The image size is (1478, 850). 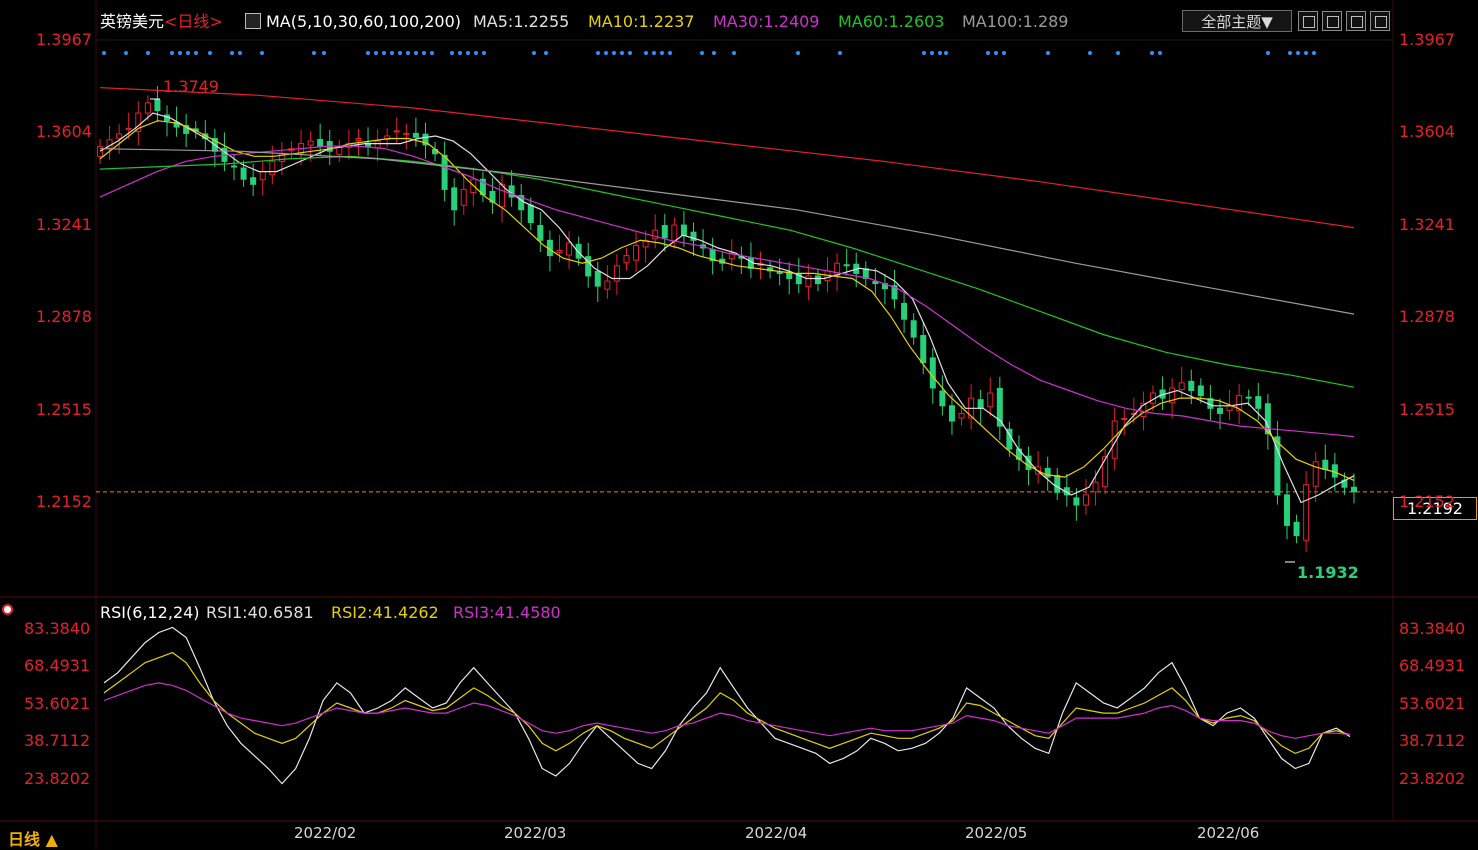 What do you see at coordinates (253, 21) in the screenshot?
I see `ma-settings-icon` at bounding box center [253, 21].